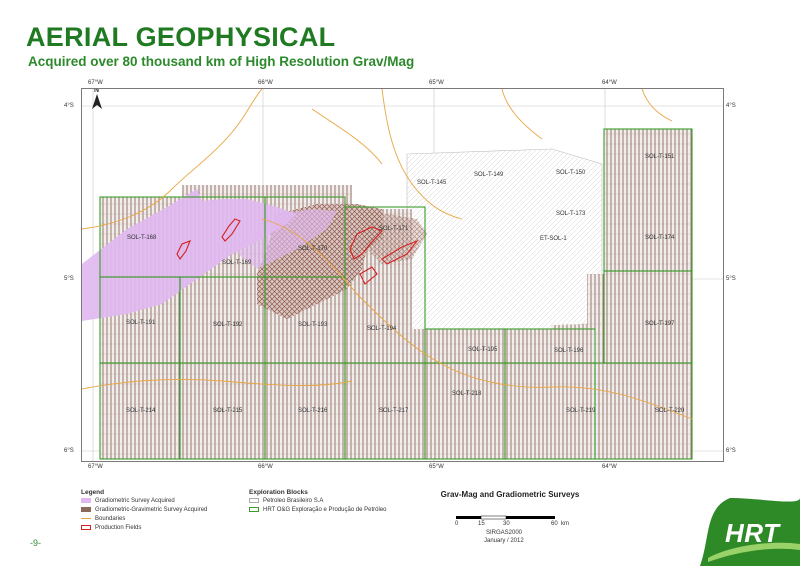  Describe the element at coordinates (166, 518) in the screenshot. I see `legend-item: Boundaries` at that location.